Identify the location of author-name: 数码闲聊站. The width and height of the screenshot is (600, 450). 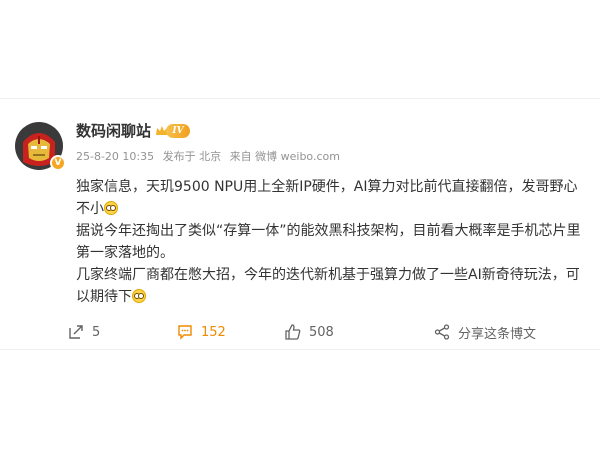
(113, 130).